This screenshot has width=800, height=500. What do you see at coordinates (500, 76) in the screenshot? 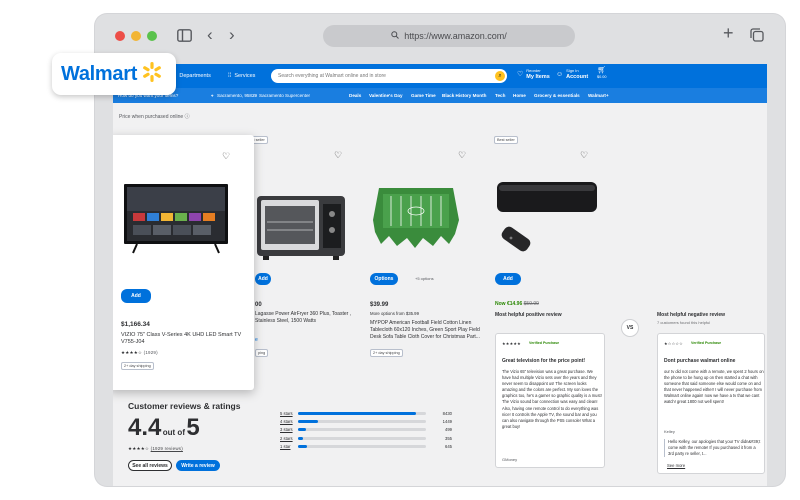
I see `search-button: ⌕` at bounding box center [500, 76].